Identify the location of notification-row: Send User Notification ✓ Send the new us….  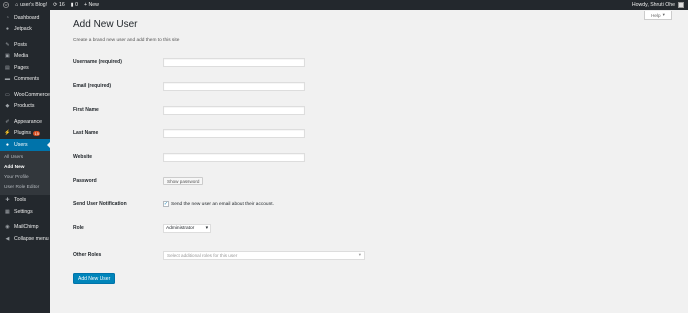
(373, 204).